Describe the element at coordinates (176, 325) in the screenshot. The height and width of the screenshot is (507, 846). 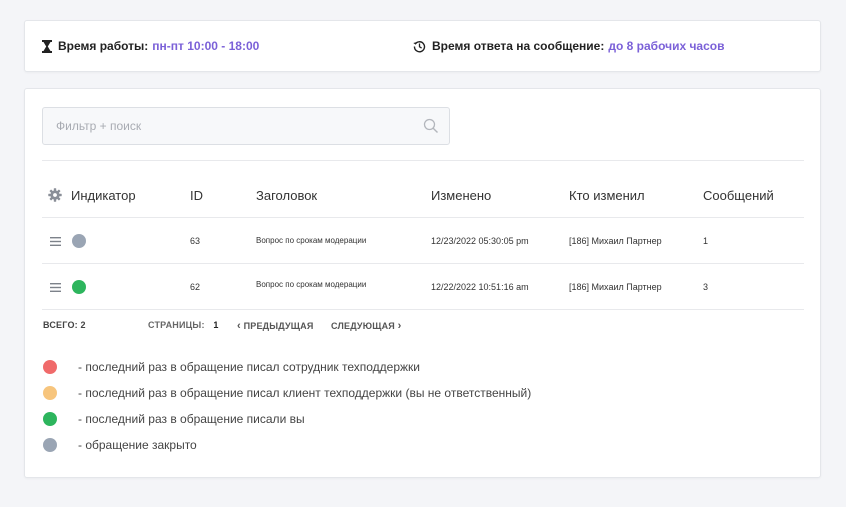
I see `pages-label-text: СТРАНИЦЫ:` at that location.